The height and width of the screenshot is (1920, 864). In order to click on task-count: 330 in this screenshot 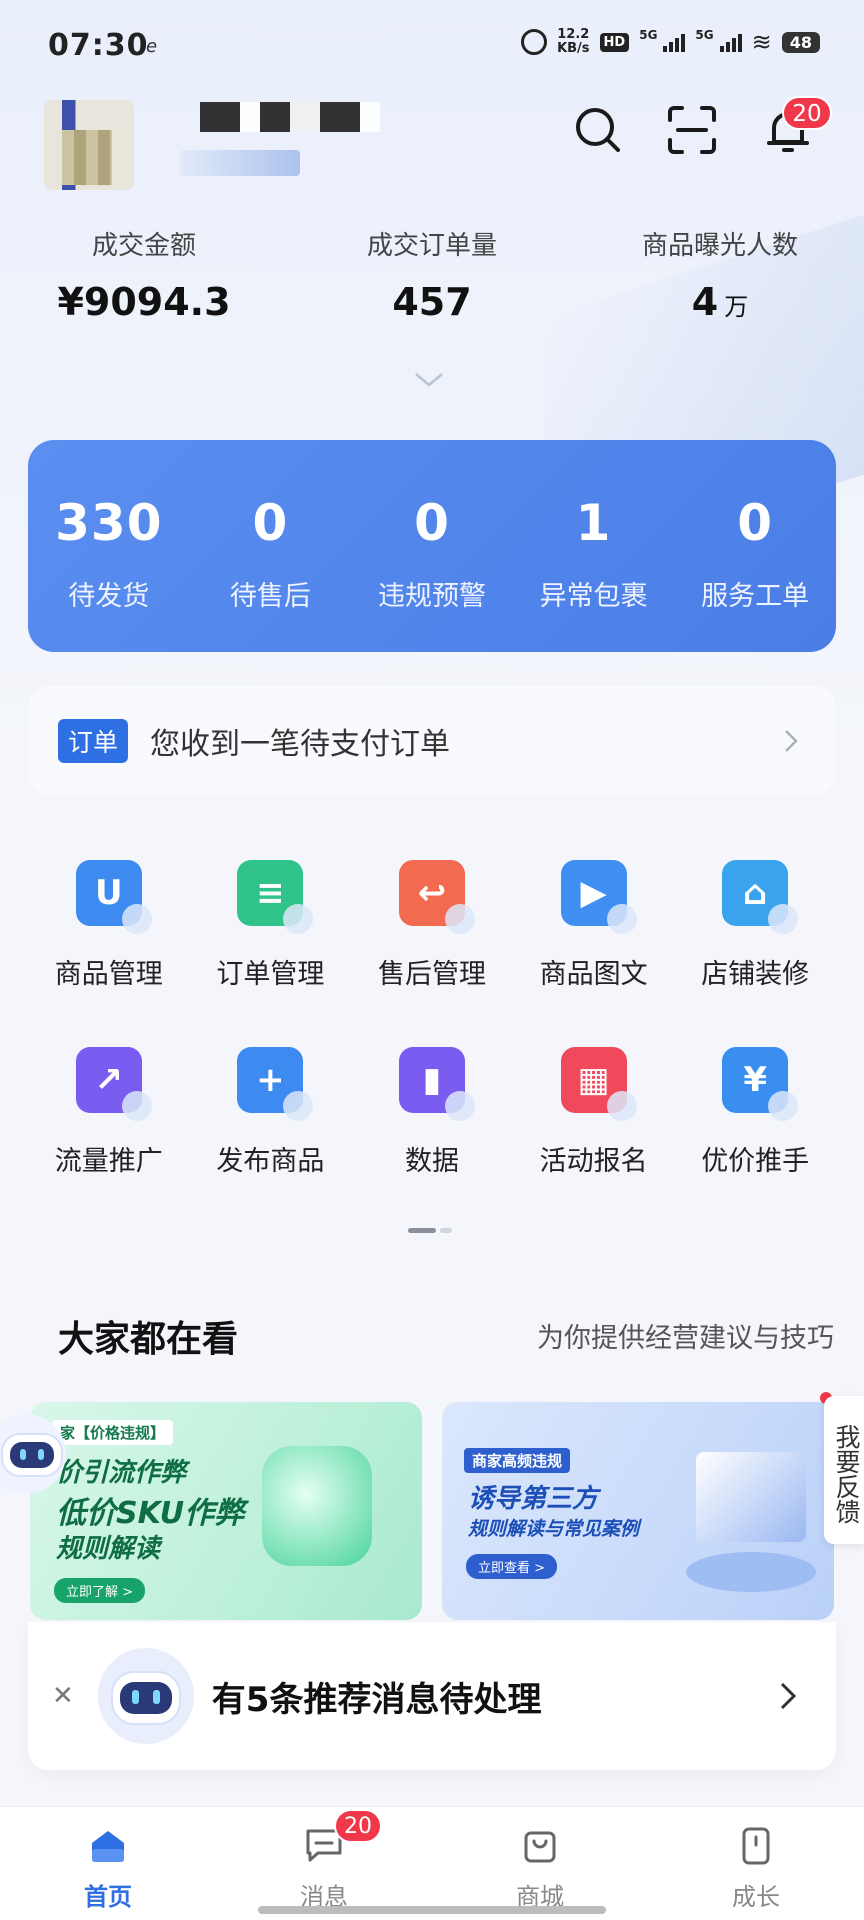, I will do `click(109, 523)`.